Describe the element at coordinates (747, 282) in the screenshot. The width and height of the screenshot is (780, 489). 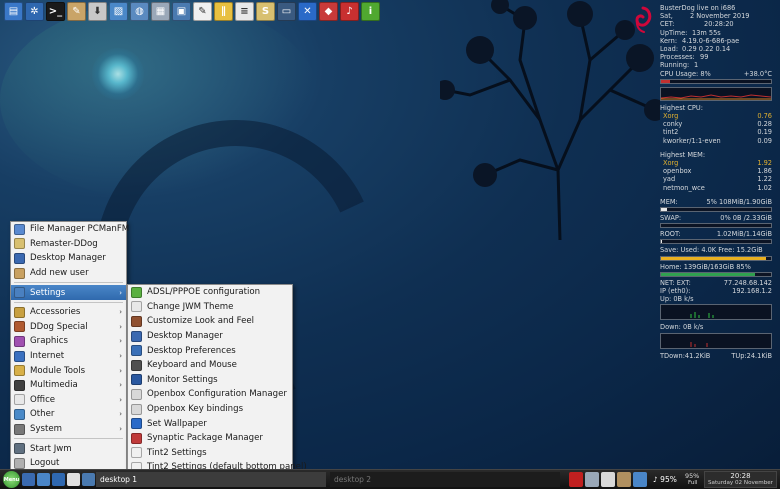
I see `conky-net-ext: 77.248.68.142` at that location.